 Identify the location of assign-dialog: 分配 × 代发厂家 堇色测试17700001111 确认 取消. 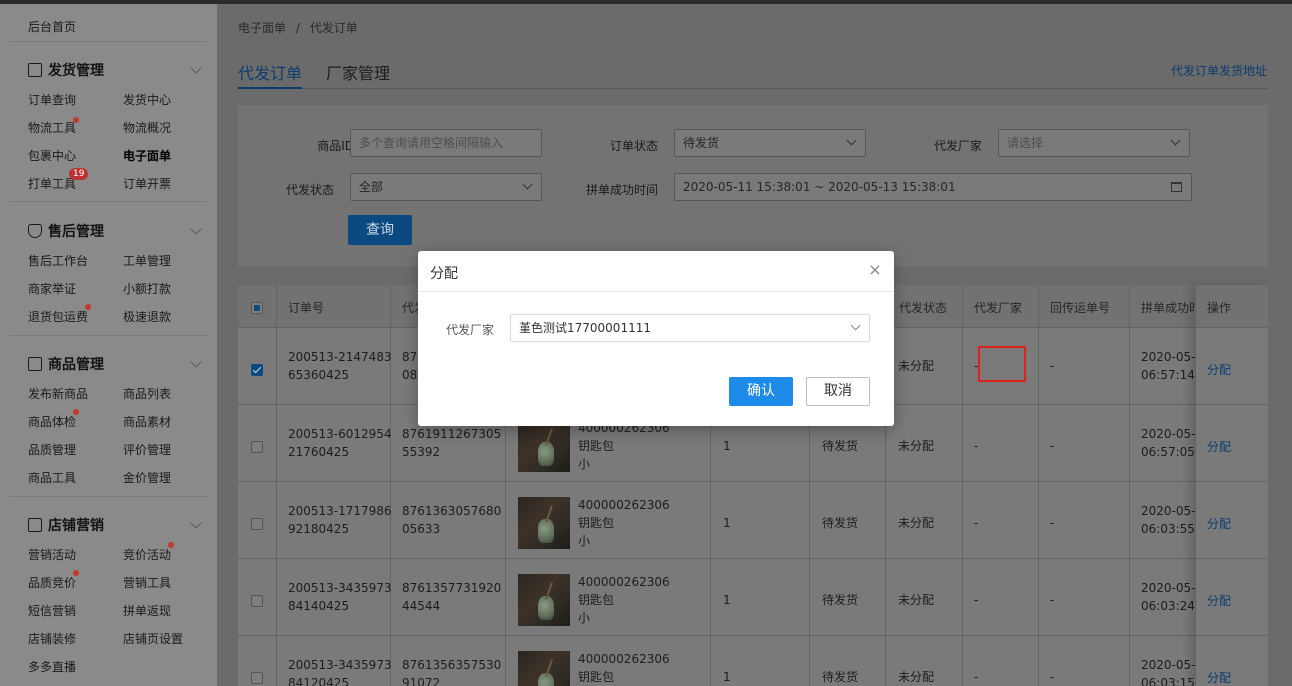
(656, 338).